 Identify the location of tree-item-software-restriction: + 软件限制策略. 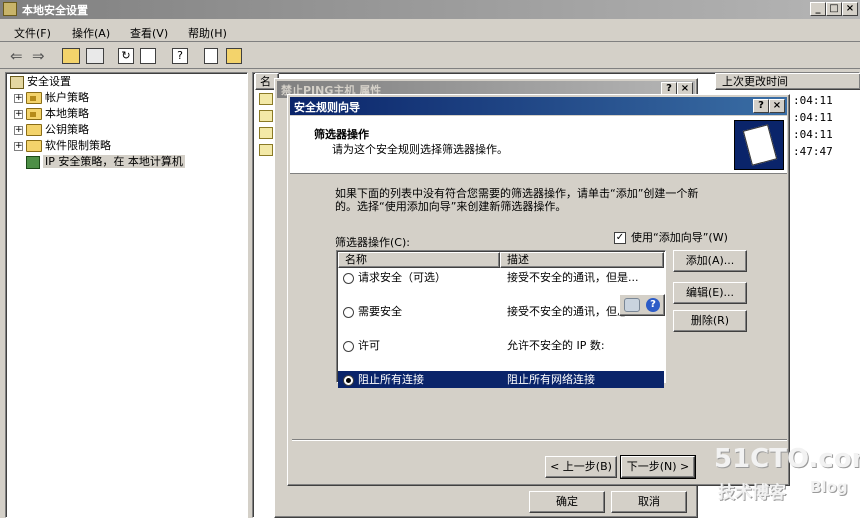
(62, 146).